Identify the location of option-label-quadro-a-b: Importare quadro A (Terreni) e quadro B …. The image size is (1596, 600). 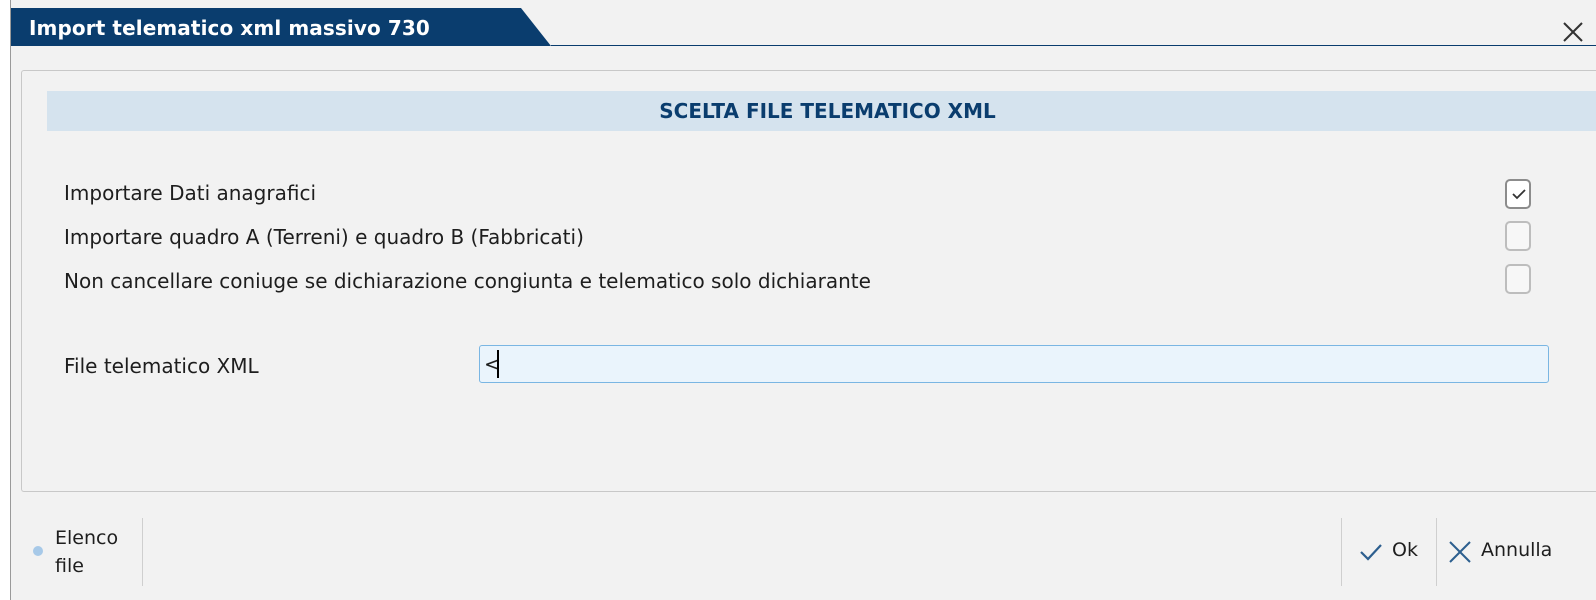
(324, 237).